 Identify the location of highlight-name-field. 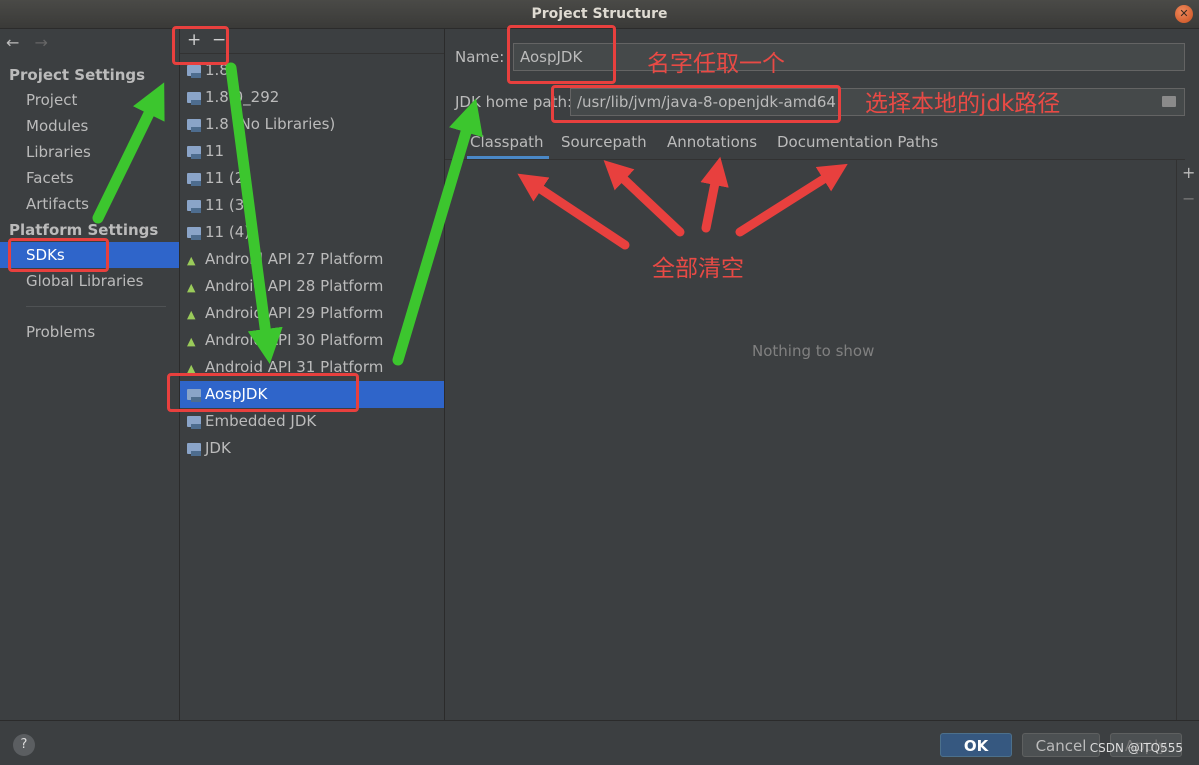
(561, 54).